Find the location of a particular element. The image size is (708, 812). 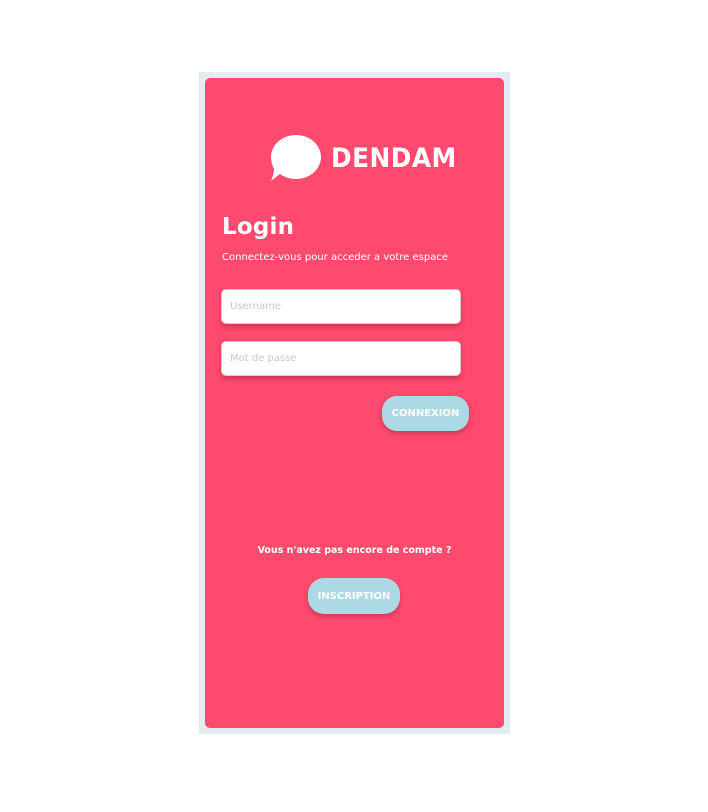

username-input is located at coordinates (341, 306).